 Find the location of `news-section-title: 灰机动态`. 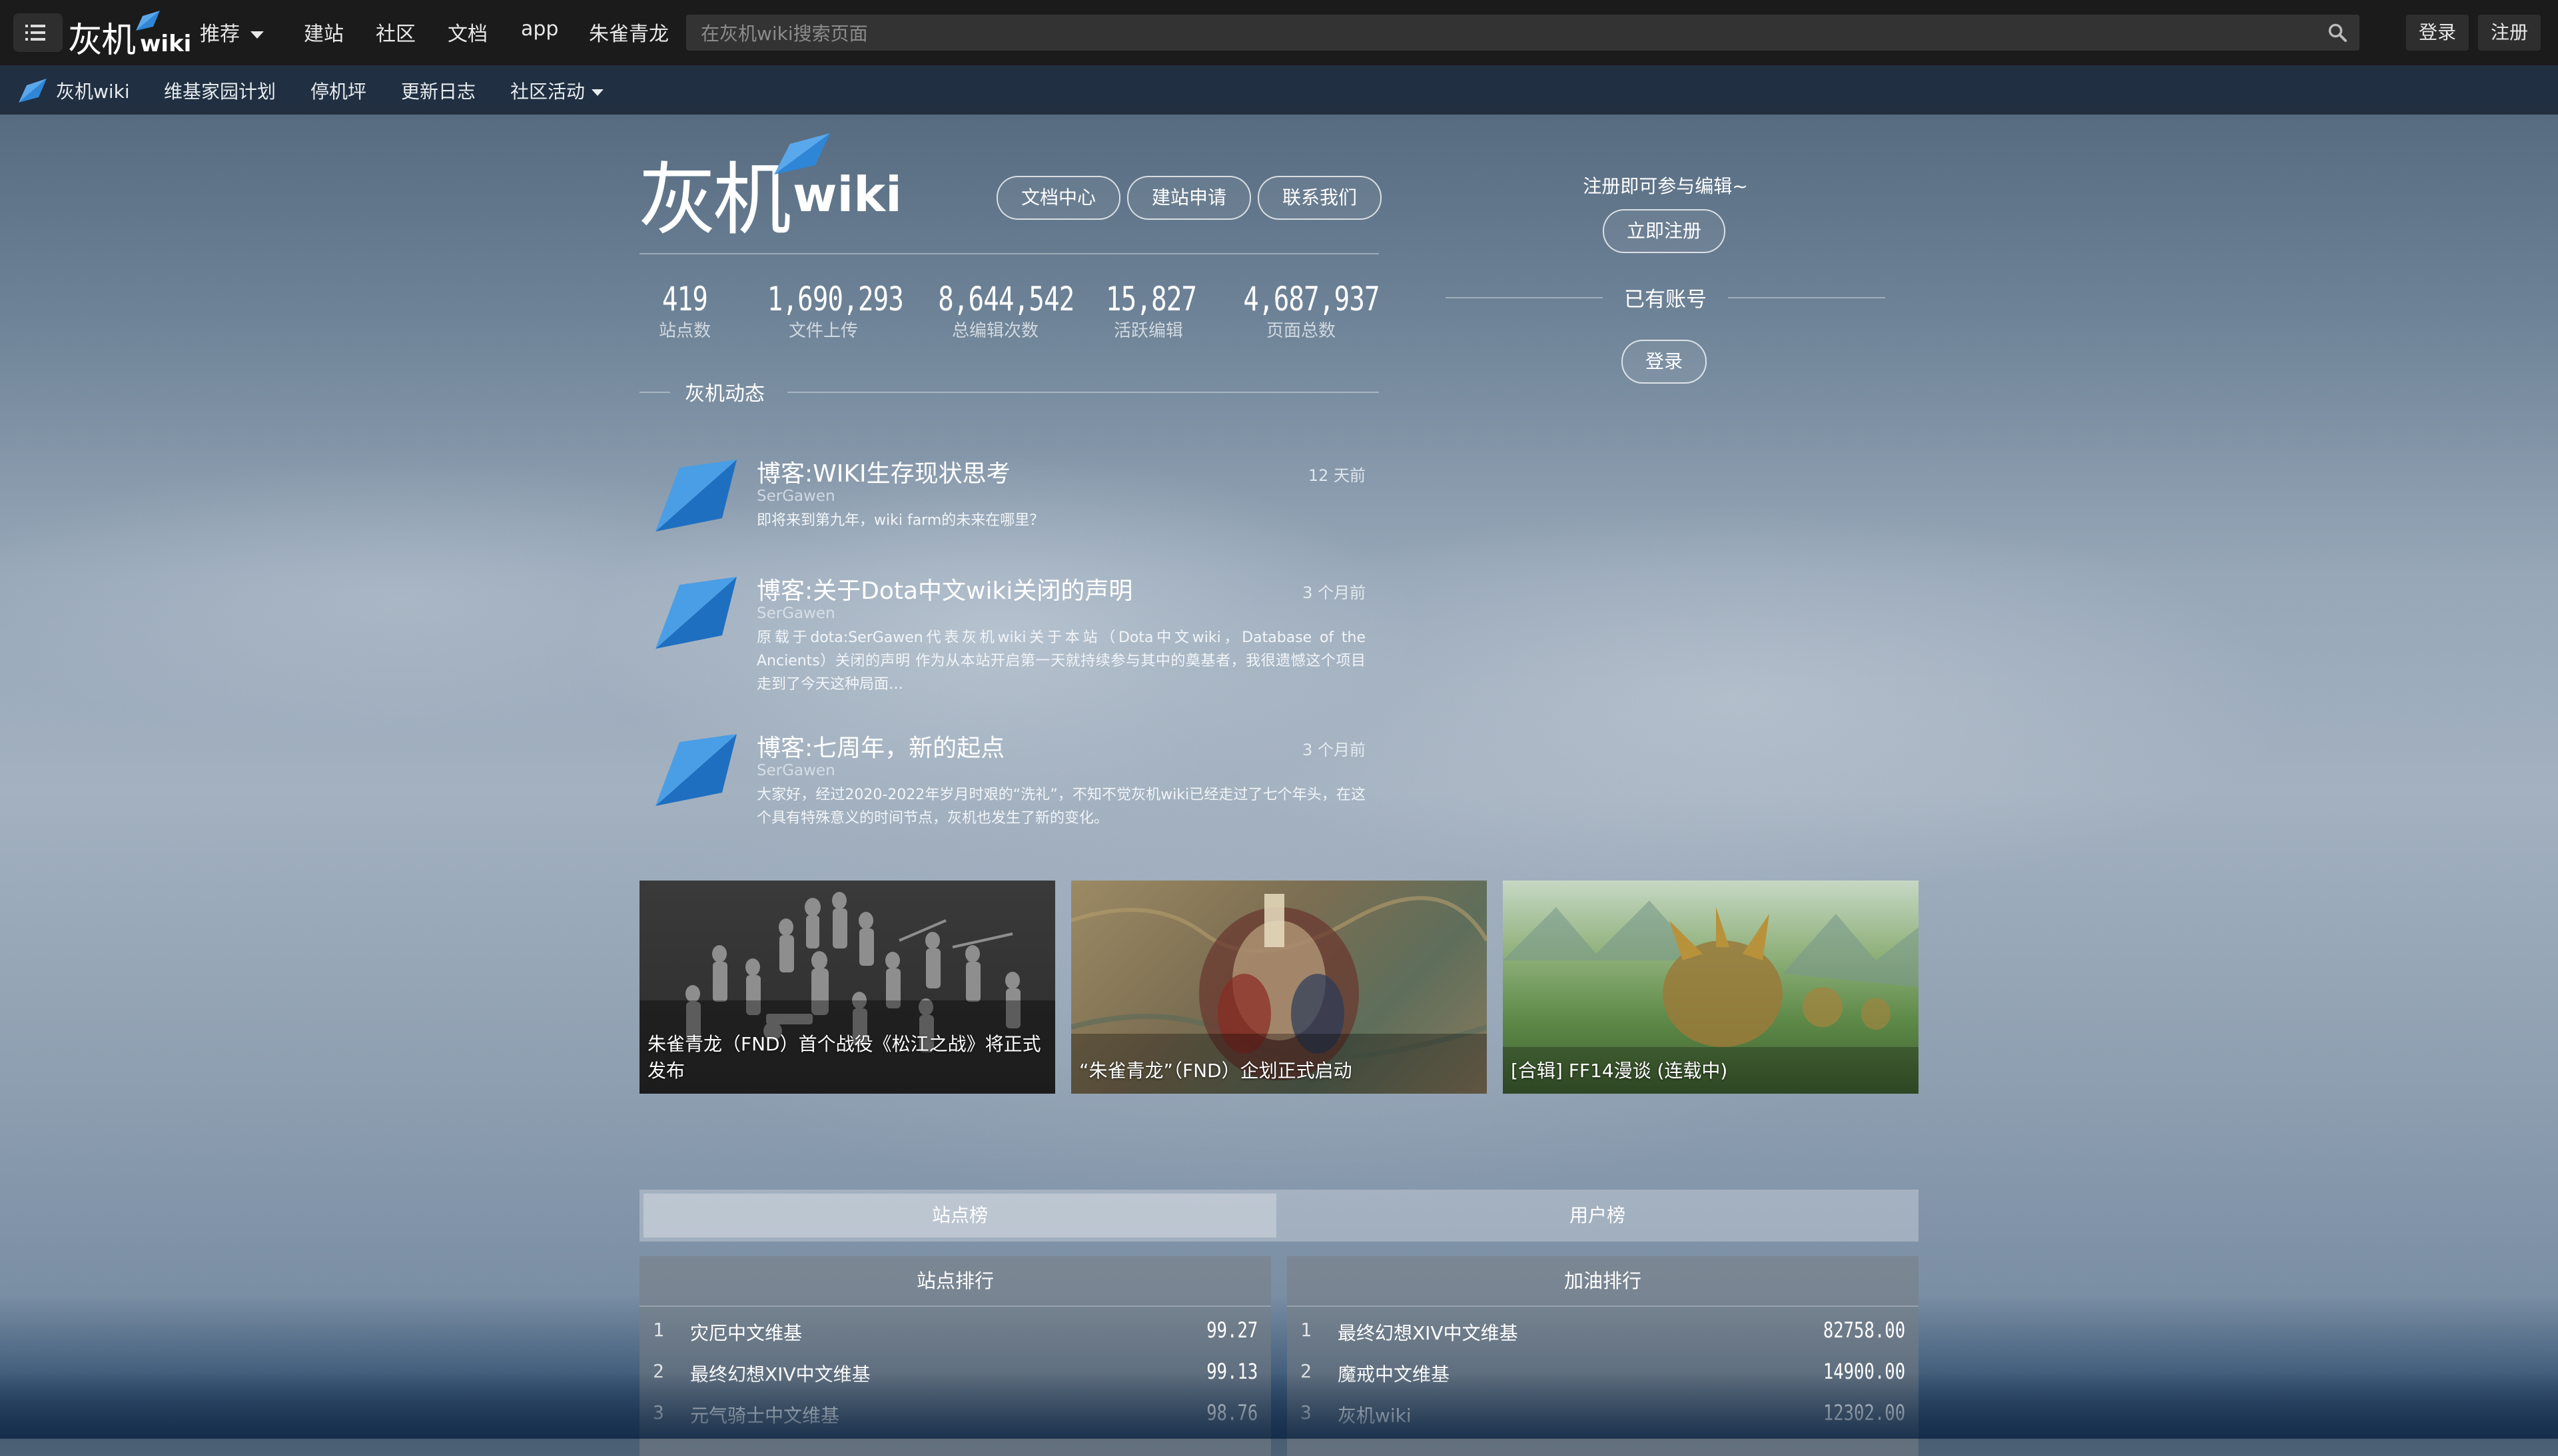

news-section-title: 灰机动态 is located at coordinates (725, 394).